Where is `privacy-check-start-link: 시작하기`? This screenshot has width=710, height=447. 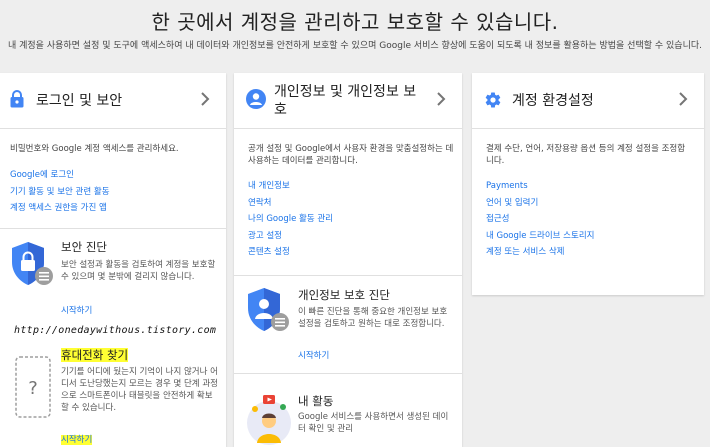 privacy-check-start-link: 시작하기 is located at coordinates (313, 355).